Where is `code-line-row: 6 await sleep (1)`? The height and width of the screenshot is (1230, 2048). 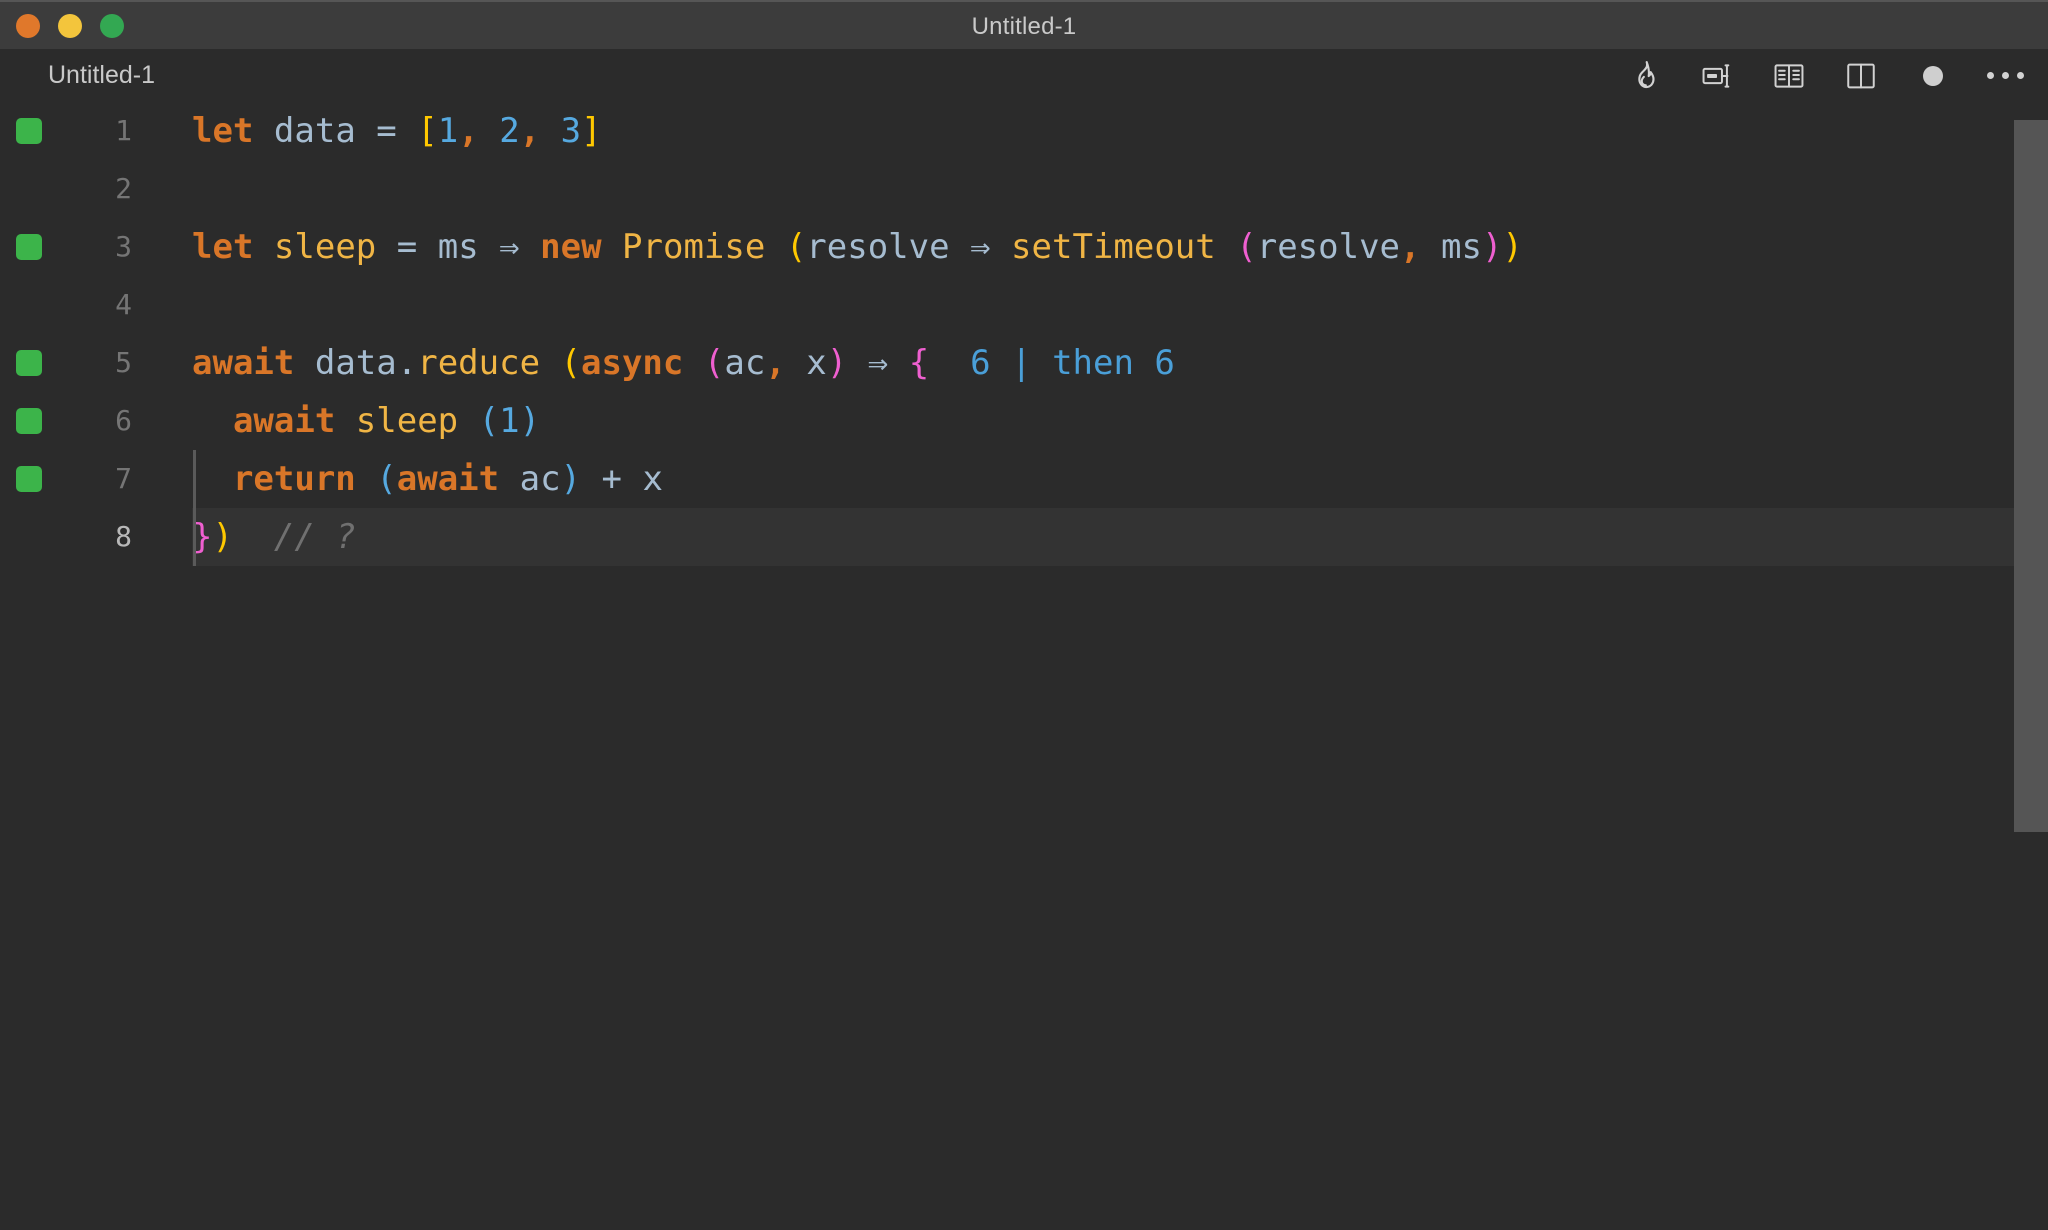 code-line-row: 6 await sleep (1) is located at coordinates (1024, 421).